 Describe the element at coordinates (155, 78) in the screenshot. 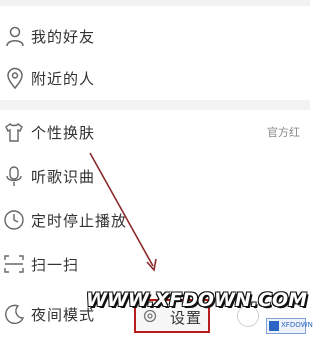

I see `menu-item-nearby: 附近的人` at that location.